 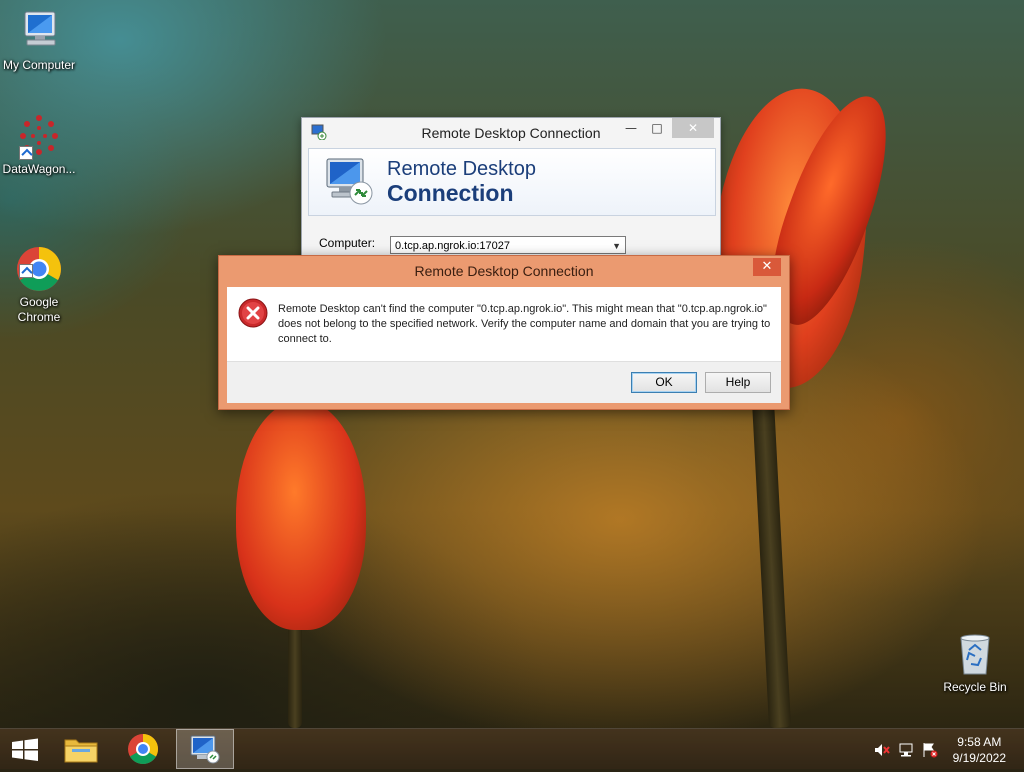 I want to click on start-button, so click(x=25, y=749).